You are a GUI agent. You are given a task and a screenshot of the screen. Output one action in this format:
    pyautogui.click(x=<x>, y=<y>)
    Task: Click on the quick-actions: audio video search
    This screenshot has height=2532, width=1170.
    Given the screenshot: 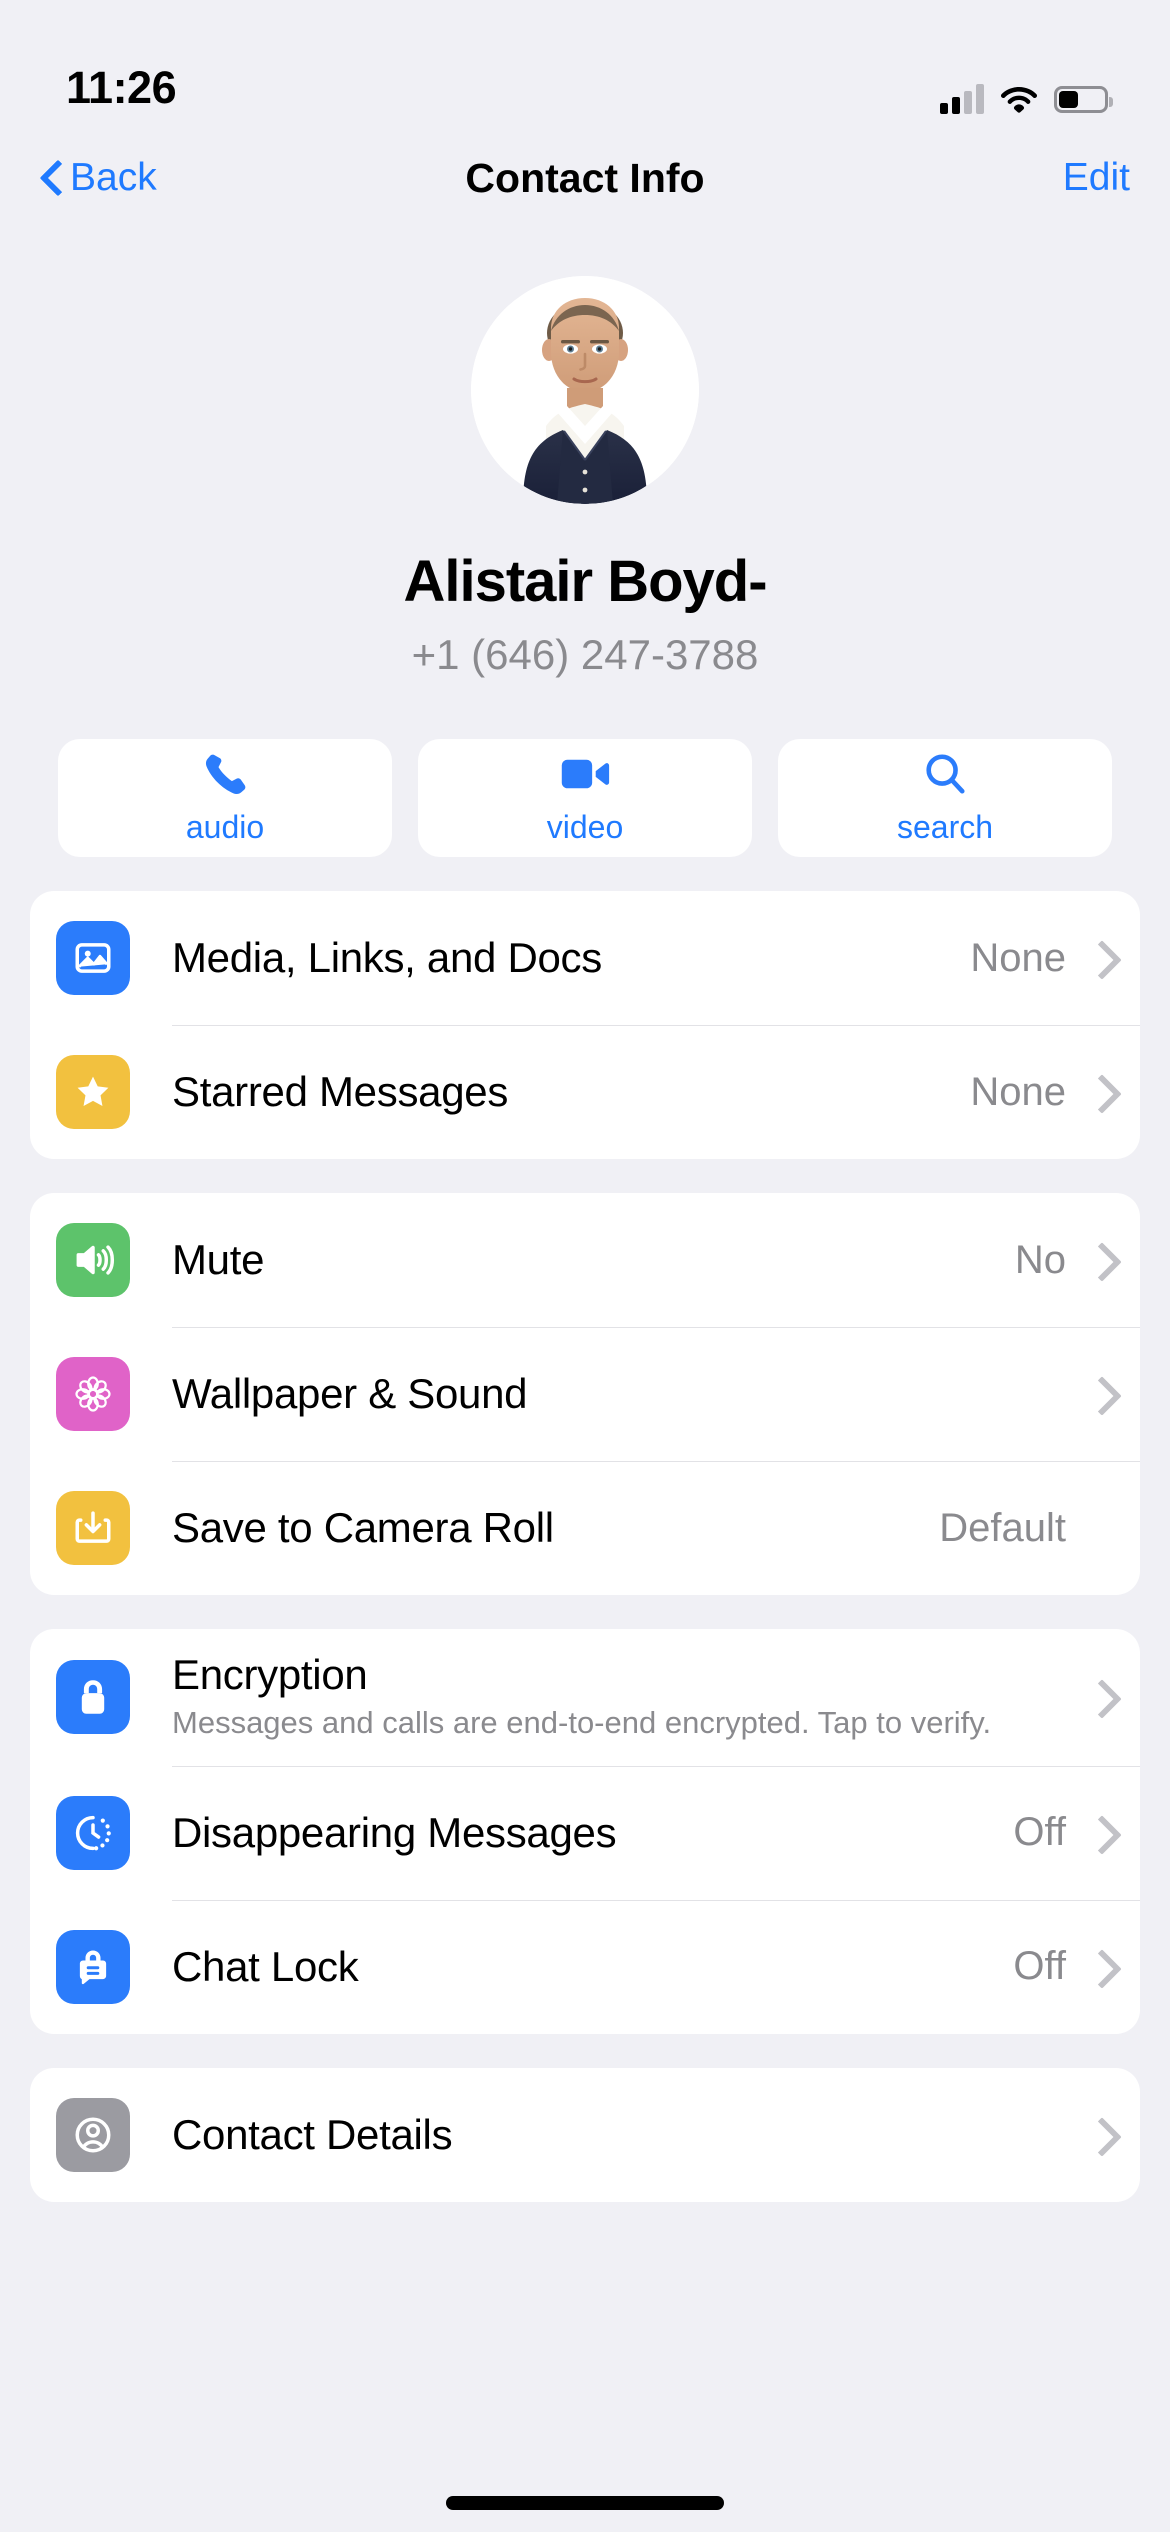 What is the action you would take?
    pyautogui.click(x=585, y=768)
    